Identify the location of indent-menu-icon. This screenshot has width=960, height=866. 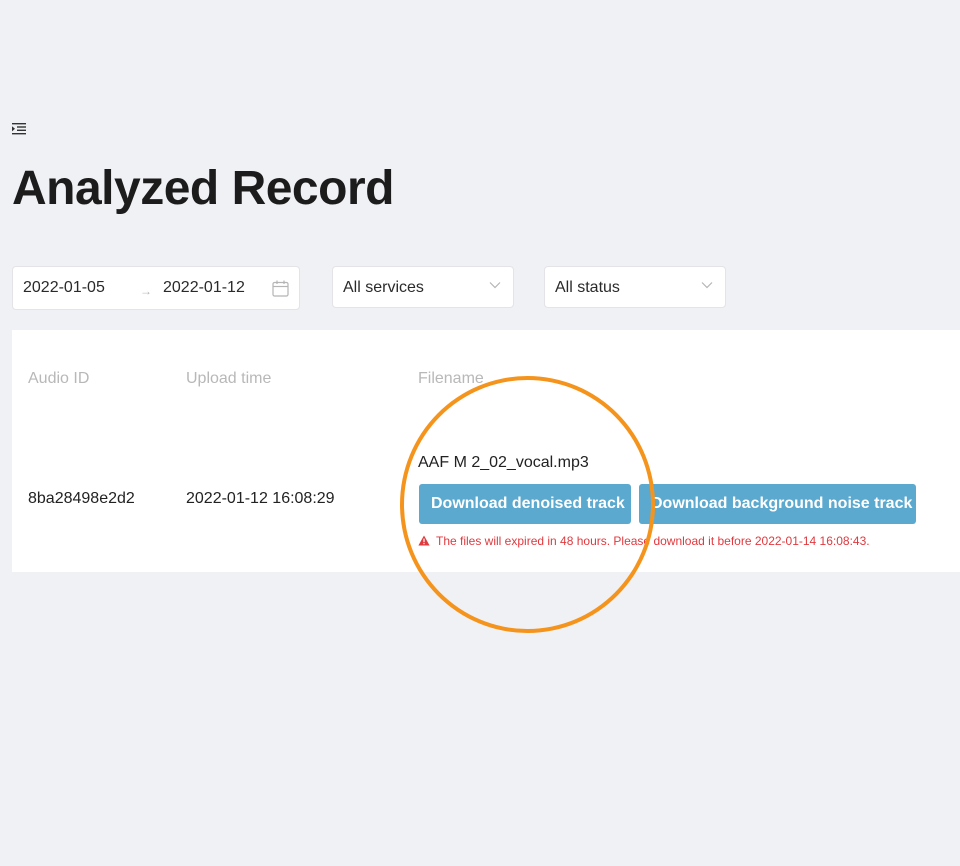
(19, 129).